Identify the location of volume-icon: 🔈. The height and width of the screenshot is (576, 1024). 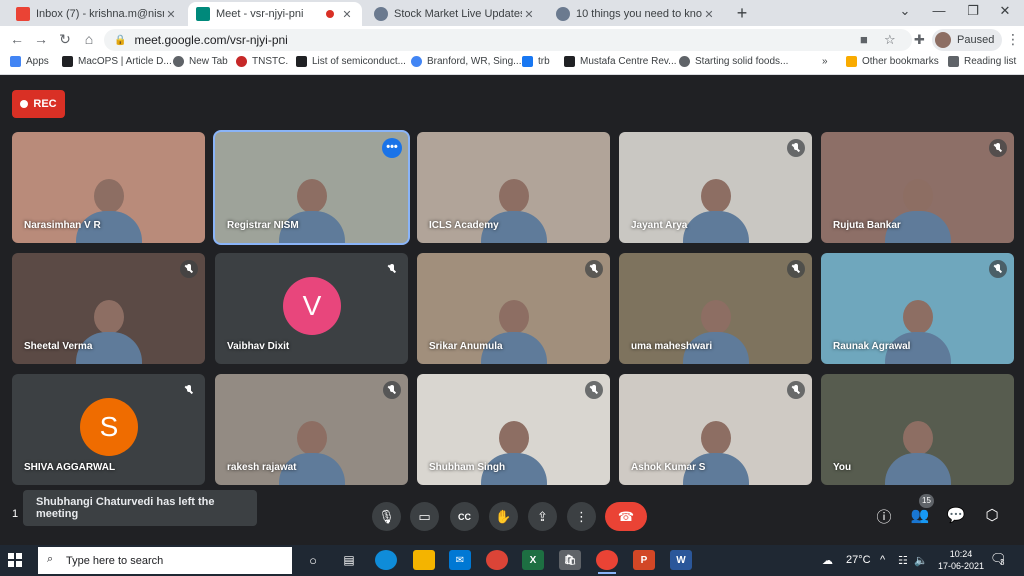
(921, 560).